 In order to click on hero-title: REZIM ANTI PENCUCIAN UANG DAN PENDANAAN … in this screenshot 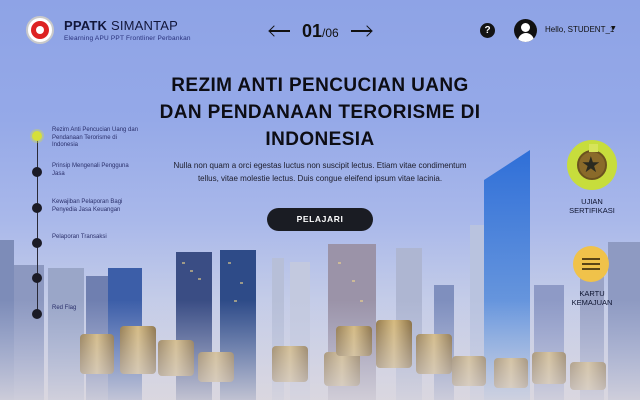, I will do `click(320, 112)`.